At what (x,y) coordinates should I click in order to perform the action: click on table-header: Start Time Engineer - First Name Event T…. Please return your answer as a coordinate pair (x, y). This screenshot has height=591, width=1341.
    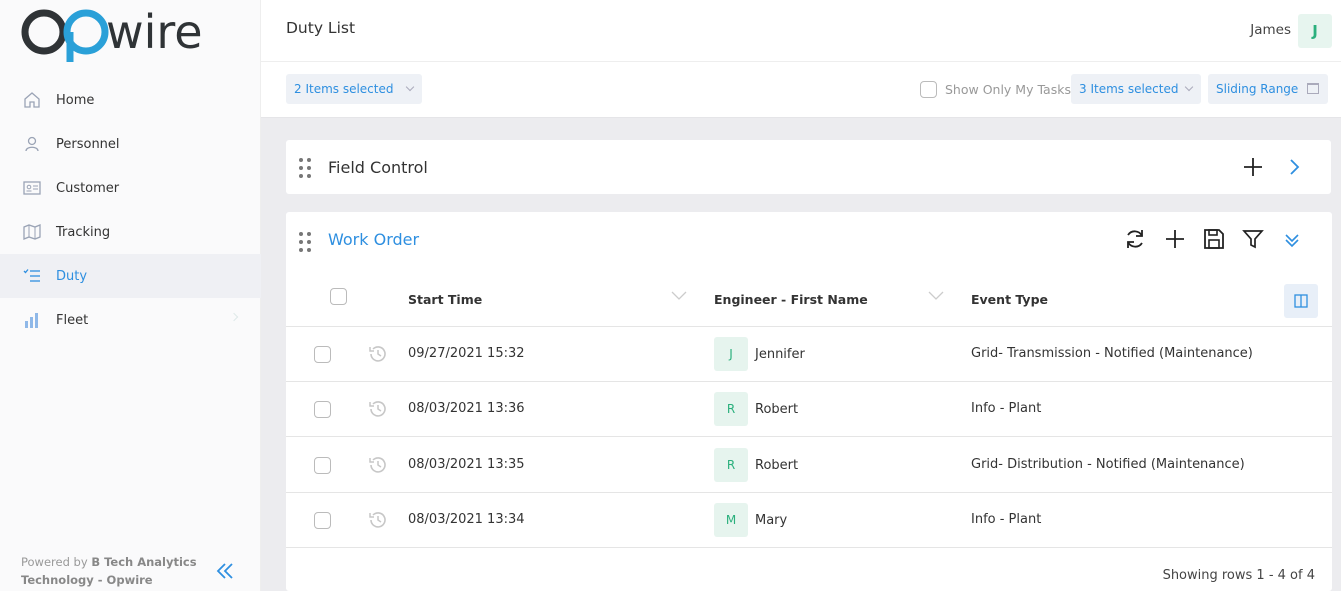
    Looking at the image, I should click on (809, 299).